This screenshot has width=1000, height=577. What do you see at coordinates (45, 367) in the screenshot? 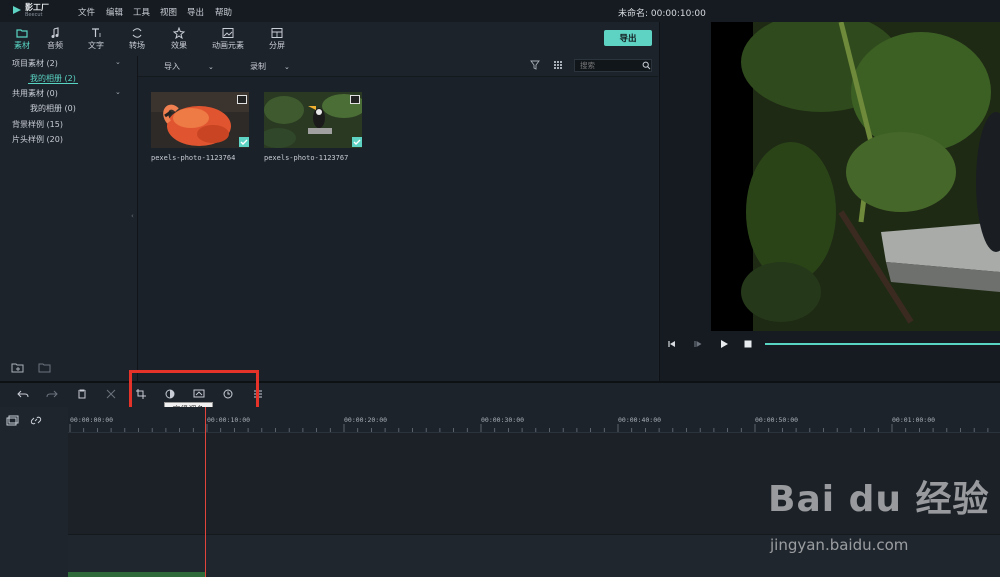
I see `remove-folder-icon` at bounding box center [45, 367].